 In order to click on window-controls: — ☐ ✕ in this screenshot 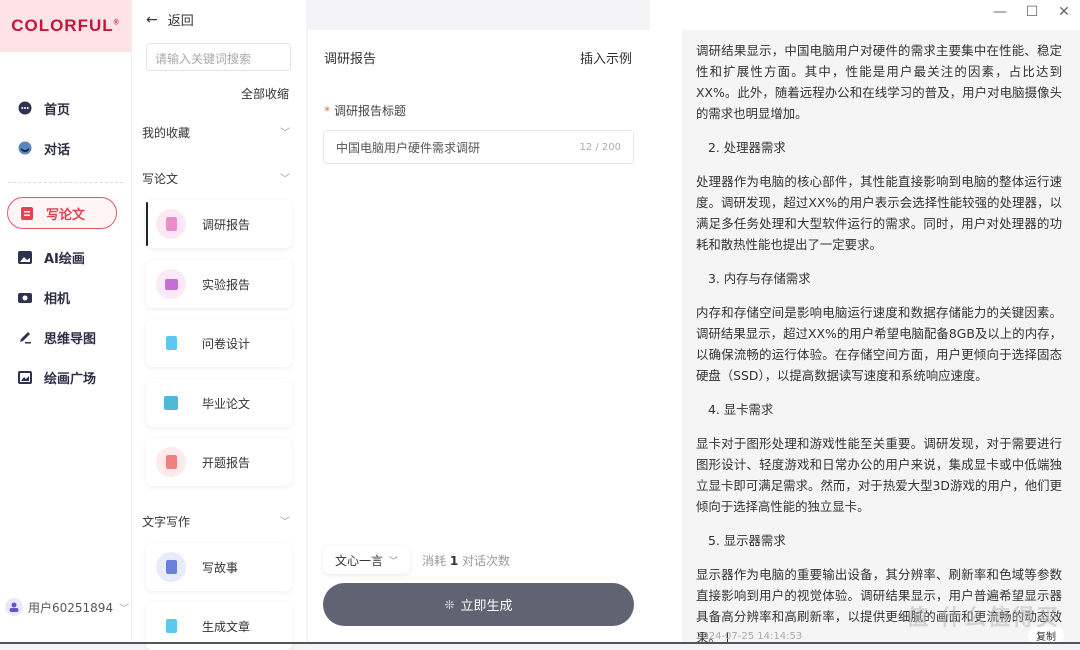, I will do `click(1032, 12)`.